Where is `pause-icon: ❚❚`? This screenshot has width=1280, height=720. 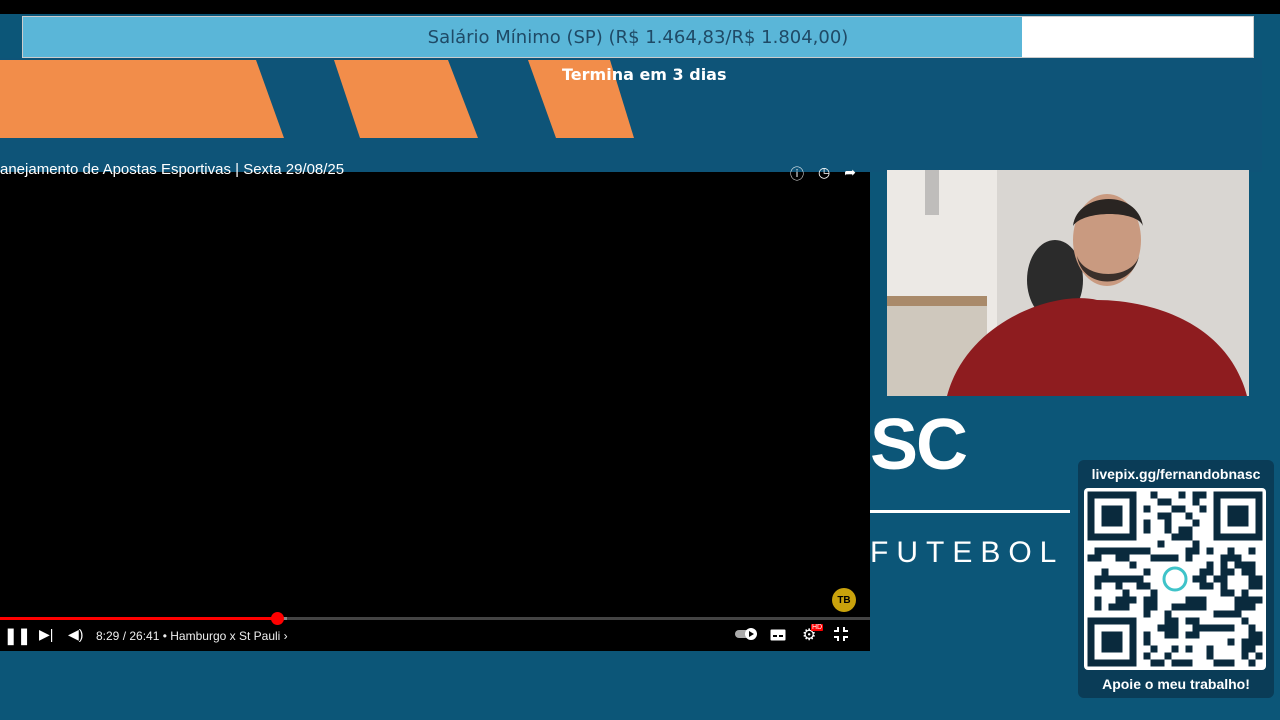 pause-icon: ❚❚ is located at coordinates (17, 636).